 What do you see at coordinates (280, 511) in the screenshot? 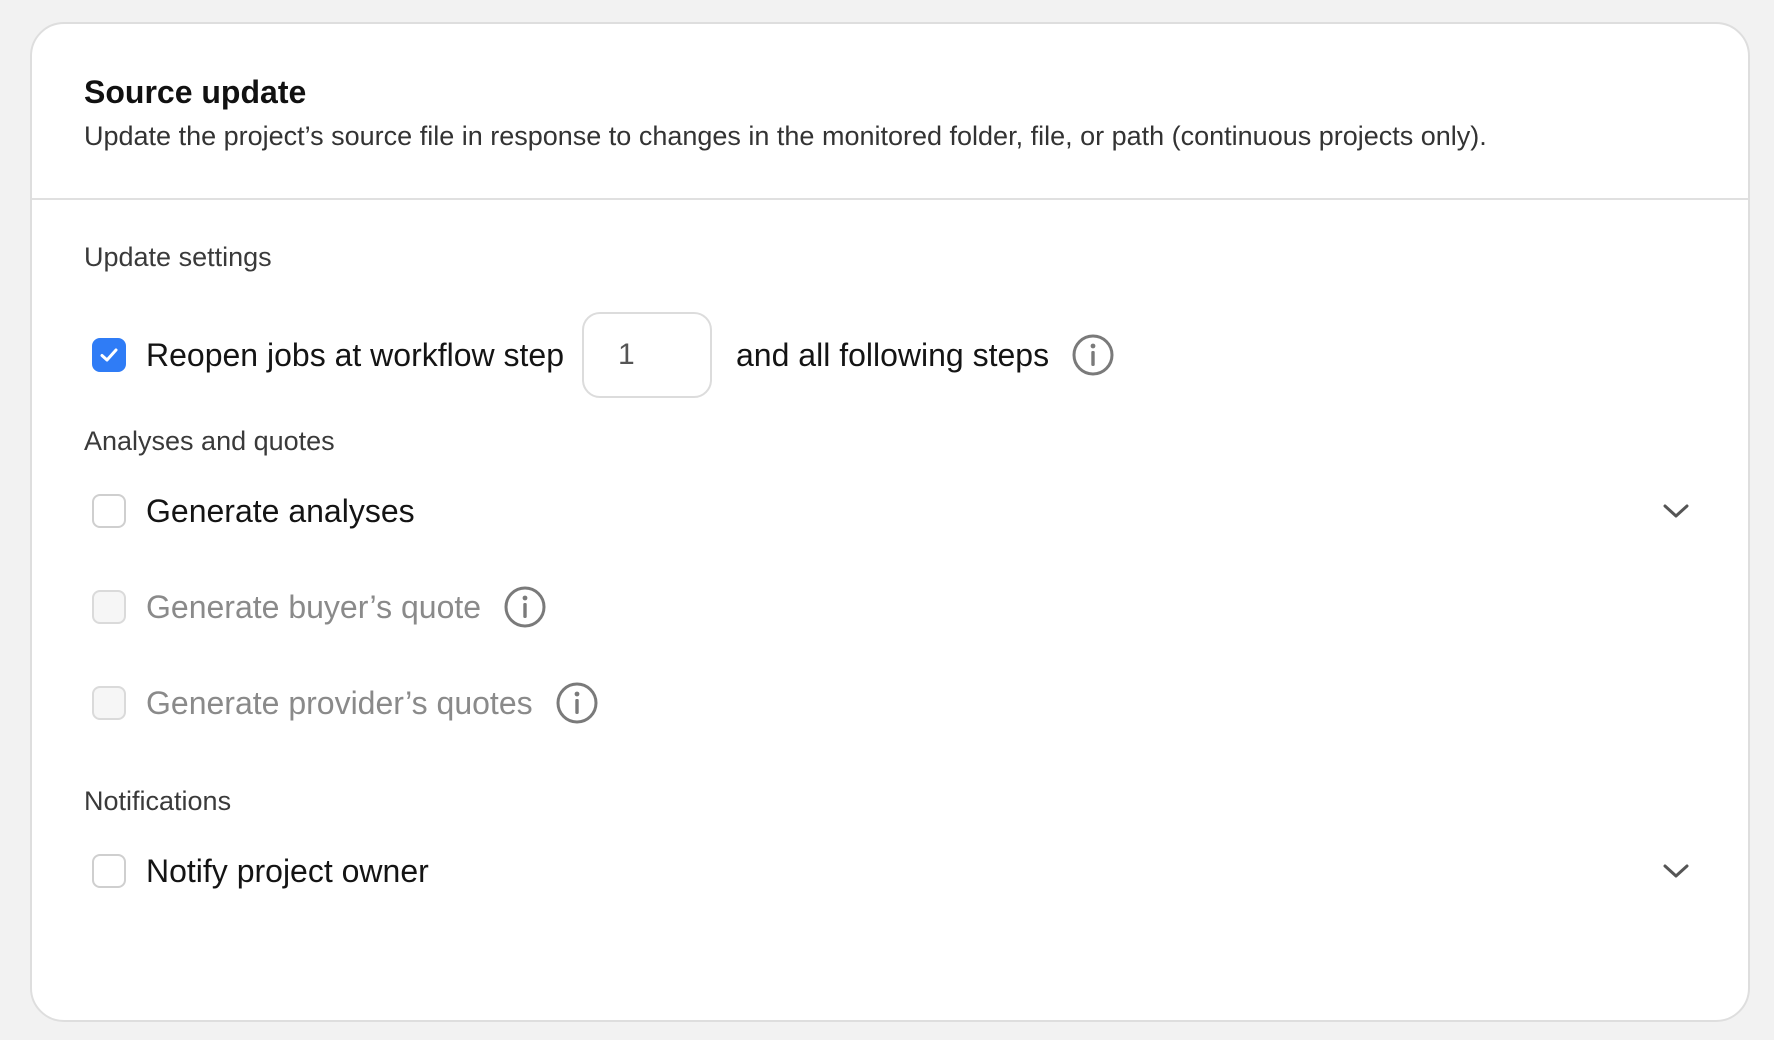
I see `generate-analyses-label: Generate analyses` at bounding box center [280, 511].